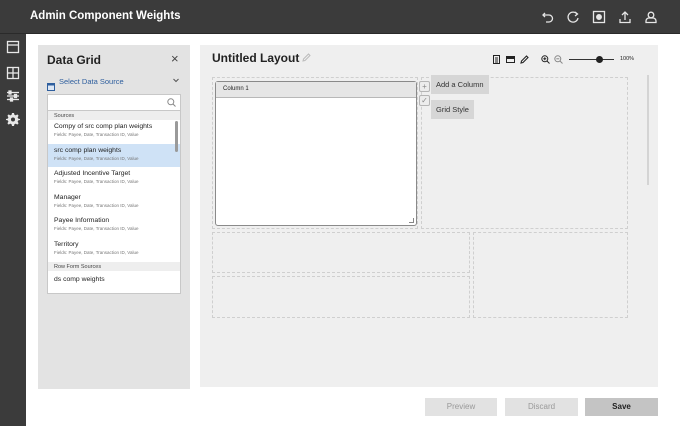 The image size is (680, 426). What do you see at coordinates (573, 17) in the screenshot?
I see `redo-icon` at bounding box center [573, 17].